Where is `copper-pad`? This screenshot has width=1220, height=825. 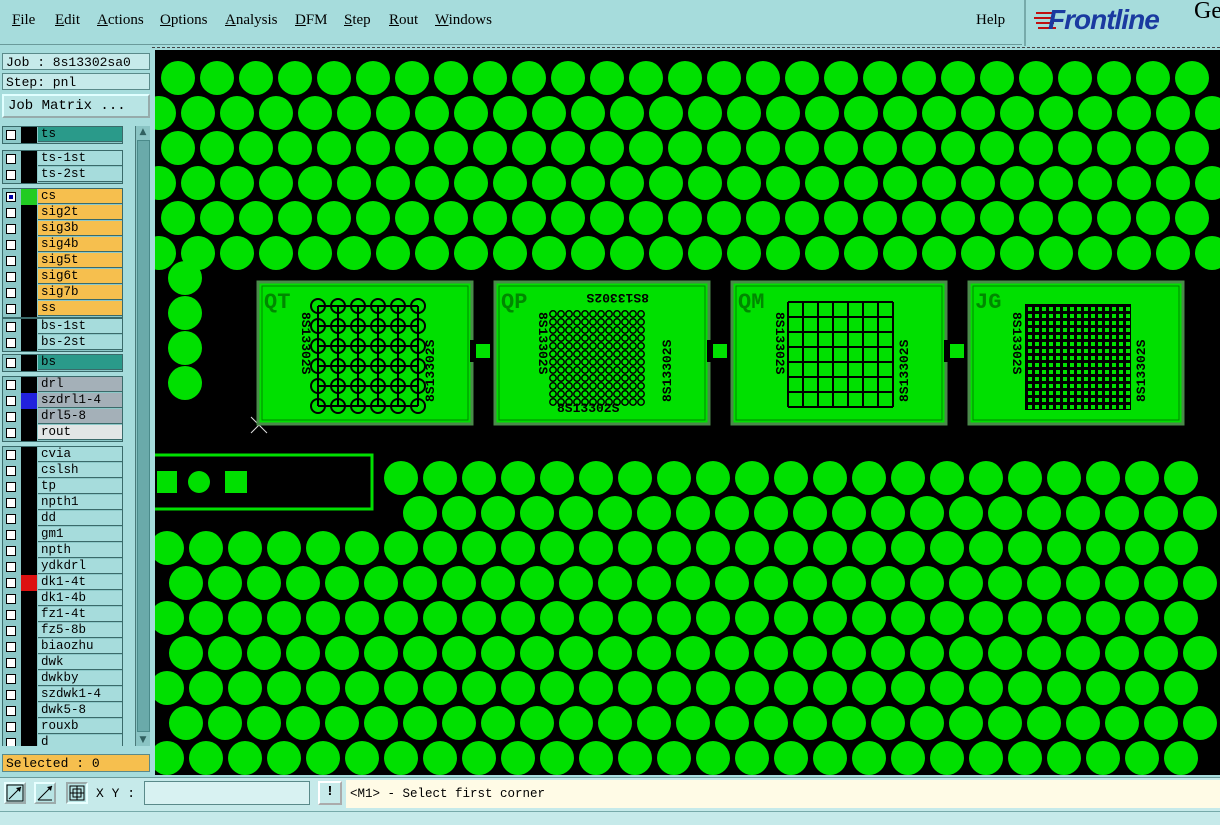 copper-pad is located at coordinates (549, 183).